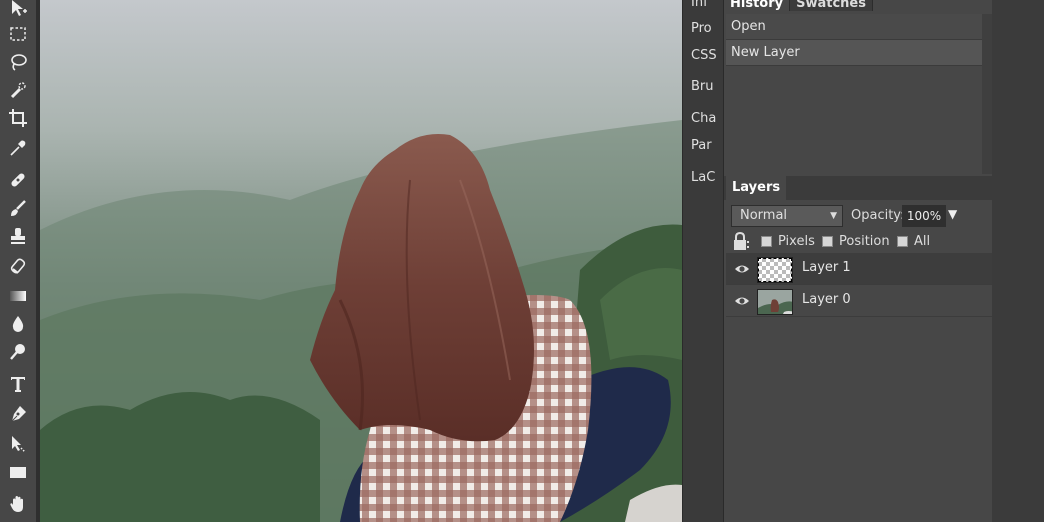  Describe the element at coordinates (854, 53) in the screenshot. I see `history-item-new-layer: New Layer` at that location.